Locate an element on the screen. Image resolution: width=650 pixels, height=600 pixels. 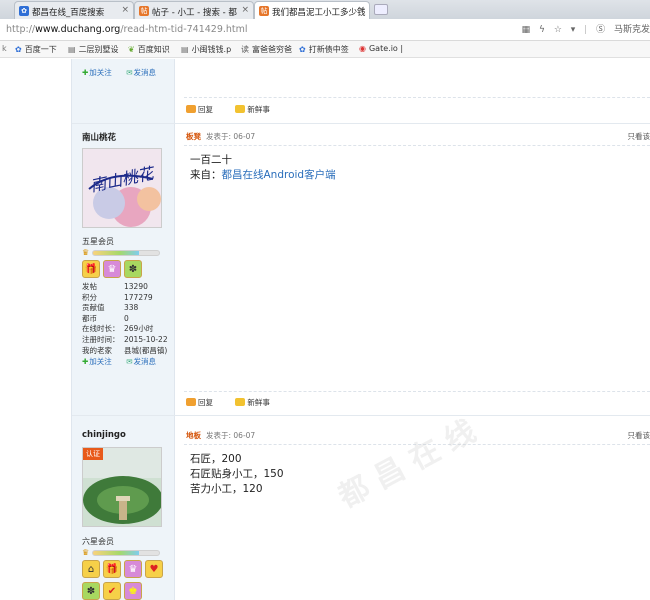
message-icon: ✉ is located at coordinates (129, 72).